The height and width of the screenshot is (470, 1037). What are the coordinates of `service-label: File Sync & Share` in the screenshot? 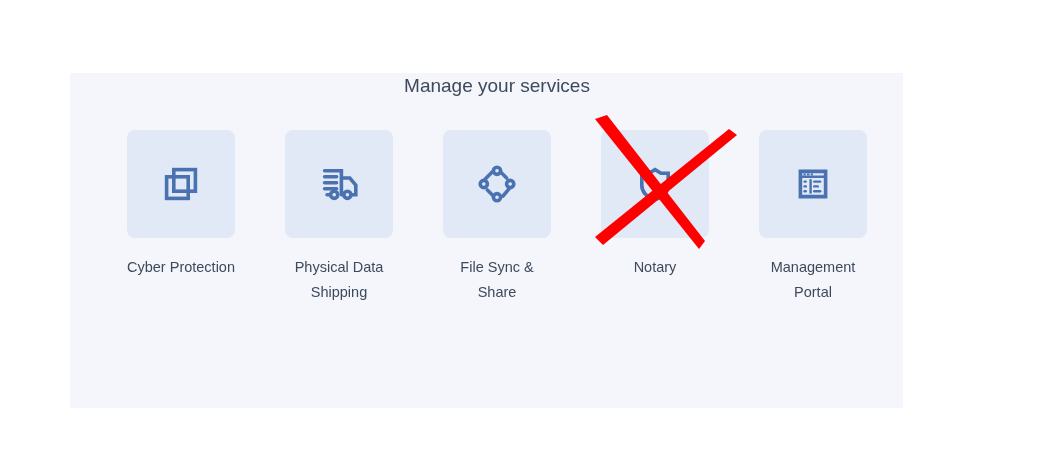 It's located at (497, 280).